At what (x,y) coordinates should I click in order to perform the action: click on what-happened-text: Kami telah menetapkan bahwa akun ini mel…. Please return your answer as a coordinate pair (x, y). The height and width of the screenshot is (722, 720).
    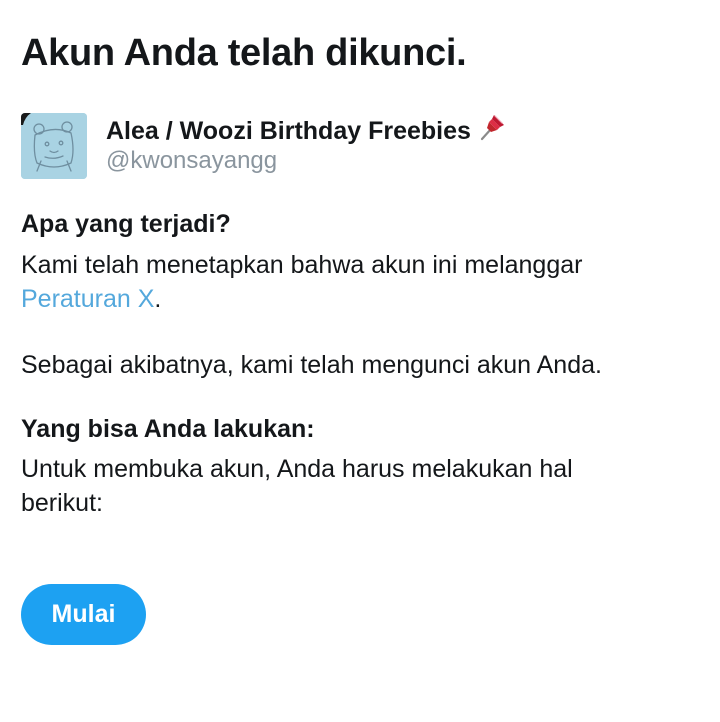
    Looking at the image, I should click on (351, 282).